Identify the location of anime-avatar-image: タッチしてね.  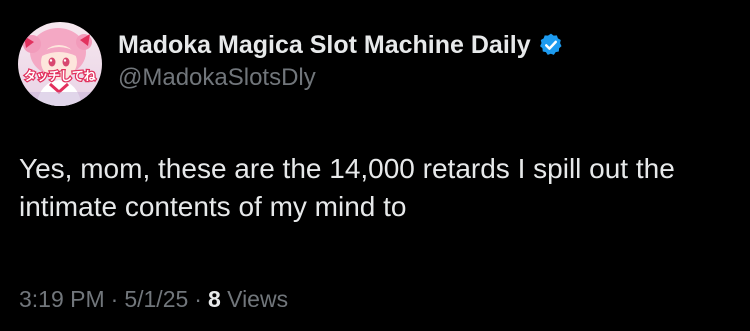
(60, 64).